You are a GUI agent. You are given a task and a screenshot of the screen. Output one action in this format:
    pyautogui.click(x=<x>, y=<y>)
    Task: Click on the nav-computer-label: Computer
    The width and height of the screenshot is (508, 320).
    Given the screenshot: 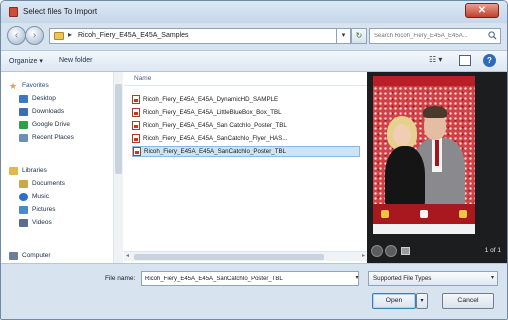 What is the action you would take?
    pyautogui.click(x=36, y=255)
    